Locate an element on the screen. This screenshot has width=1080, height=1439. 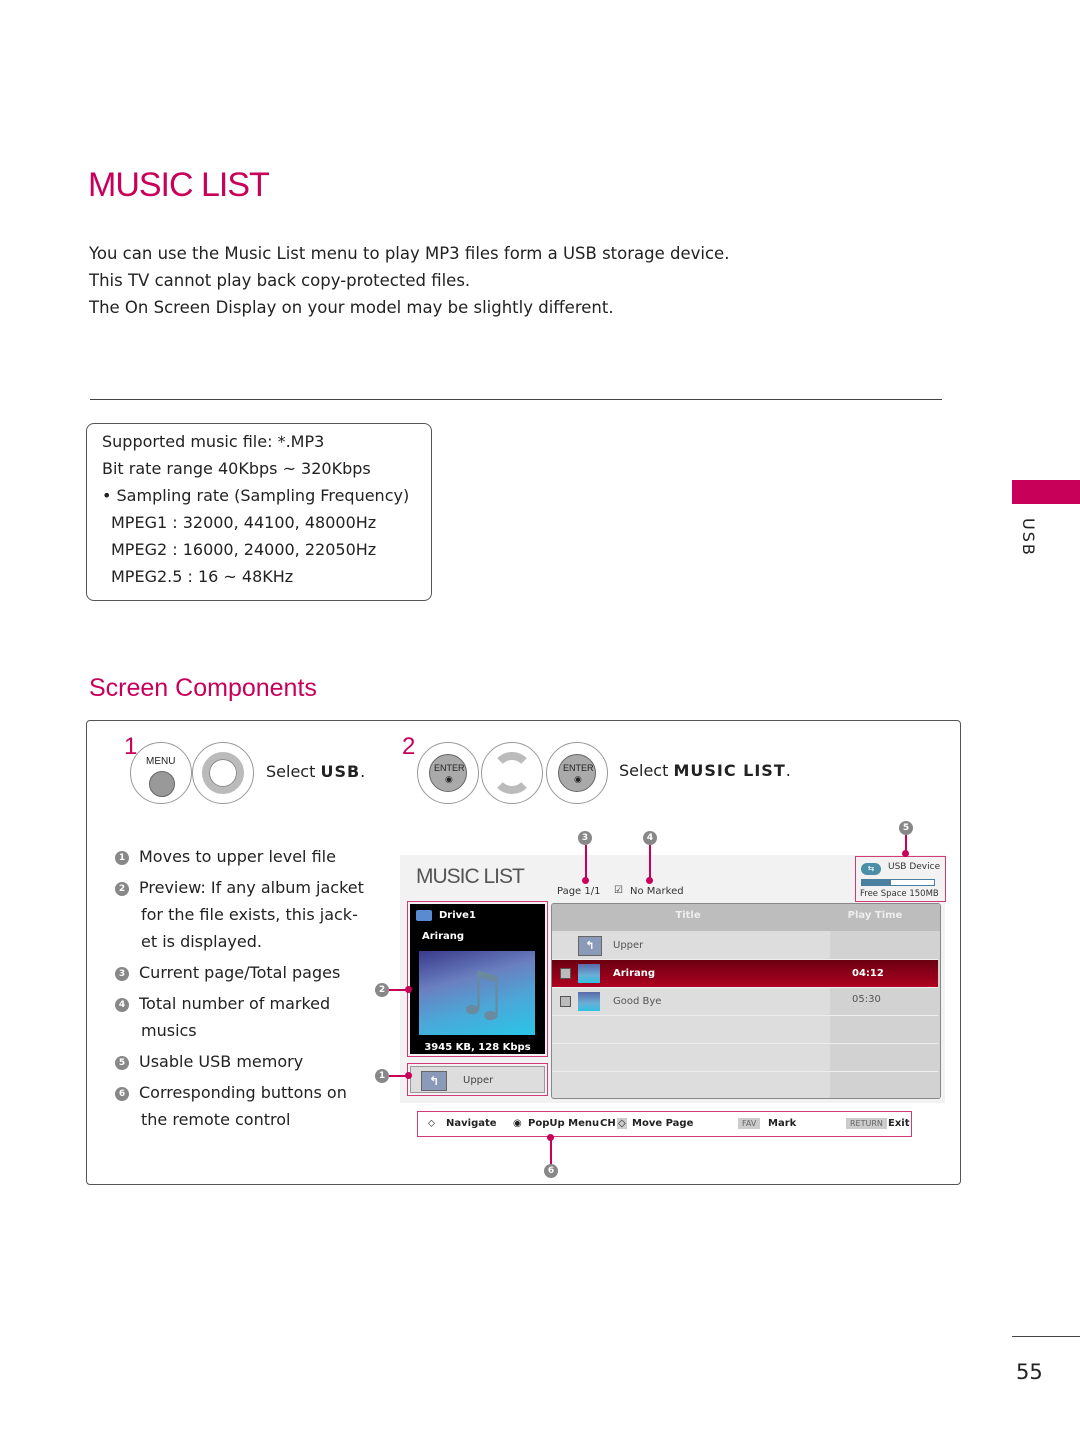
move-page-label: Move Page is located at coordinates (663, 1123).